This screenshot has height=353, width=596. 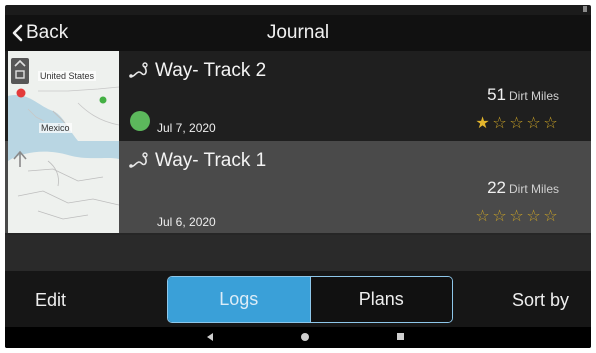 What do you see at coordinates (186, 222) in the screenshot?
I see `track-date: Jul 6, 2020` at bounding box center [186, 222].